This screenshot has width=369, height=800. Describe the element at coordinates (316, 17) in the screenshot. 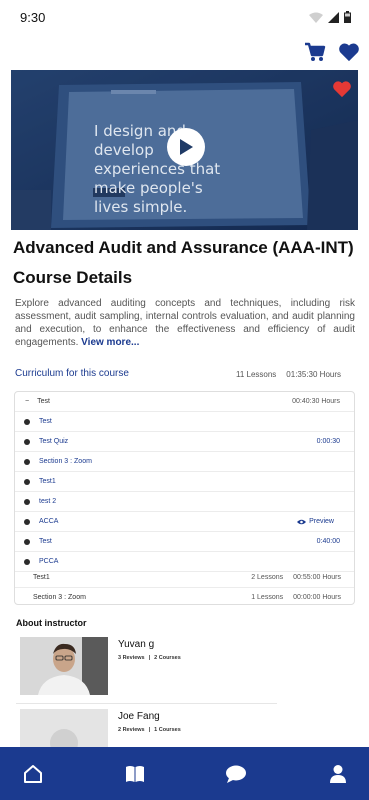

I see `wifi-icon` at that location.